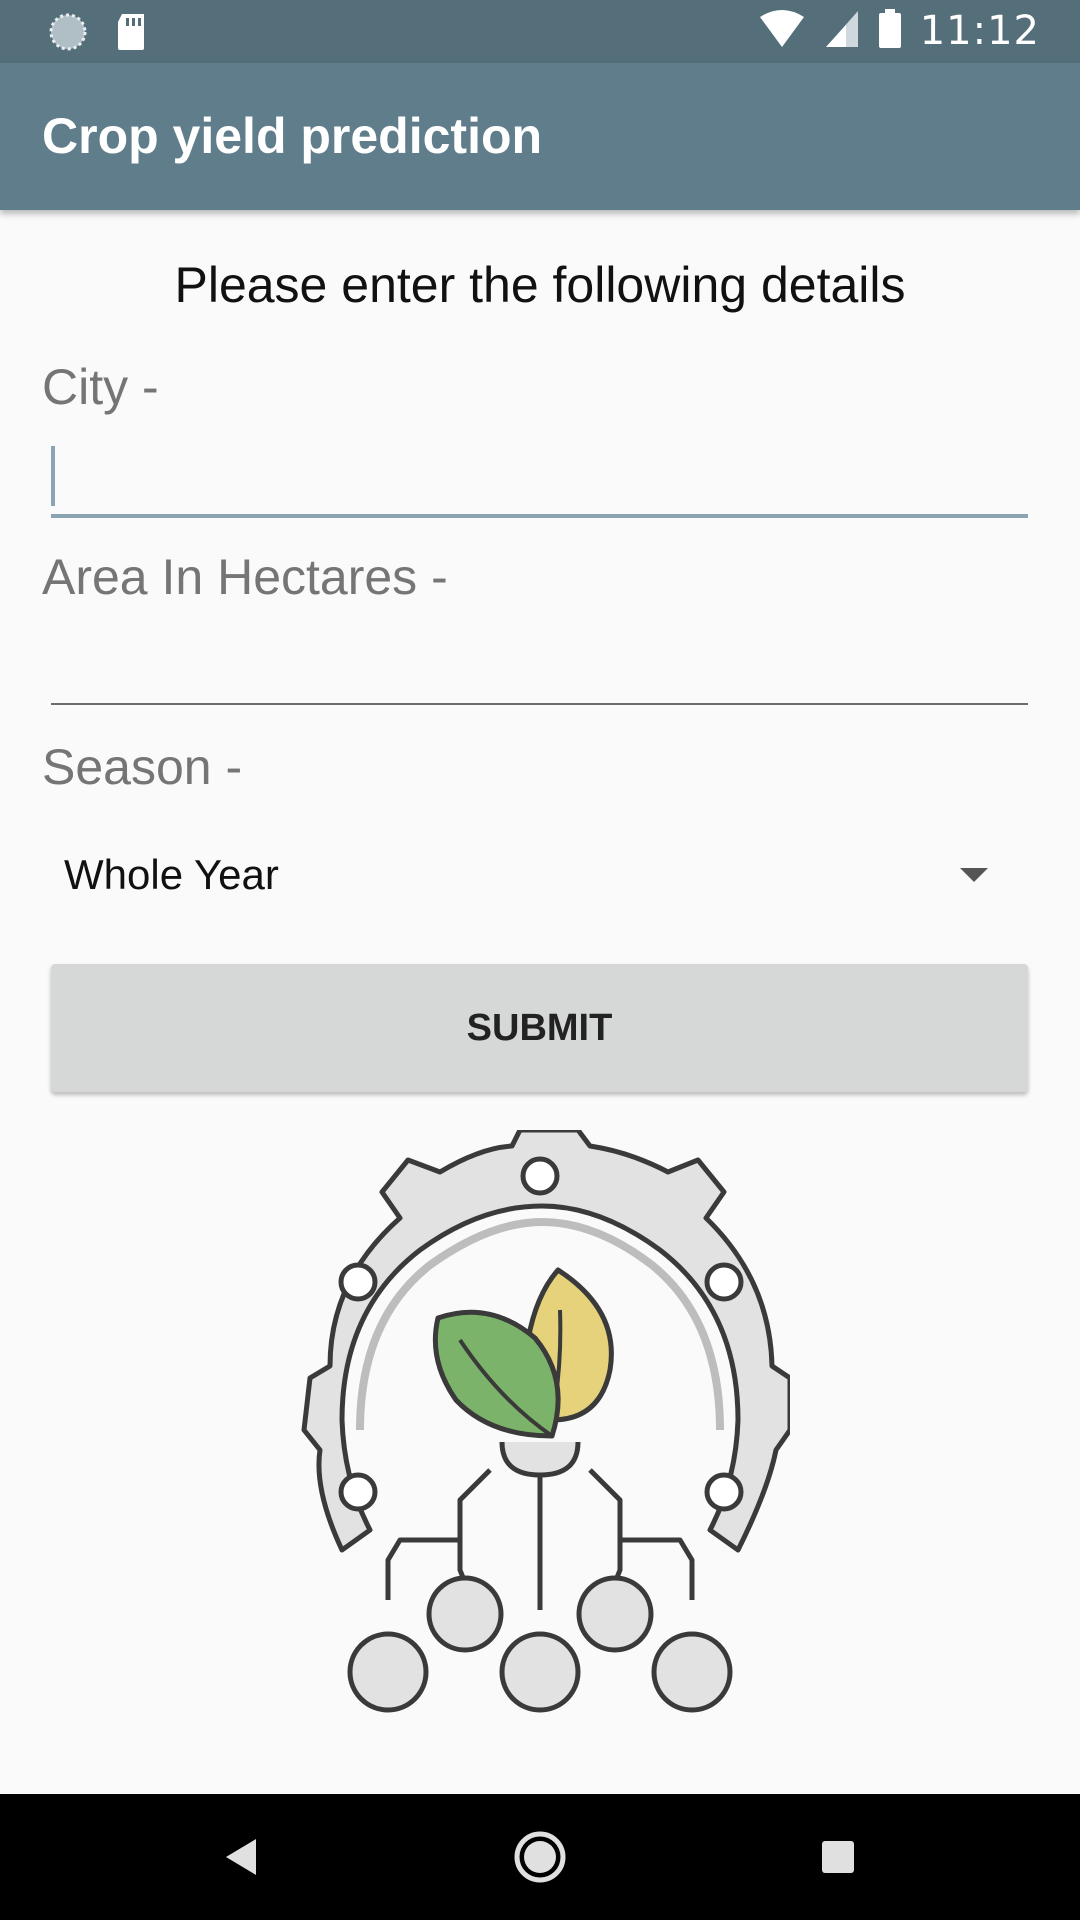  I want to click on season-label: Season -, so click(142, 767).